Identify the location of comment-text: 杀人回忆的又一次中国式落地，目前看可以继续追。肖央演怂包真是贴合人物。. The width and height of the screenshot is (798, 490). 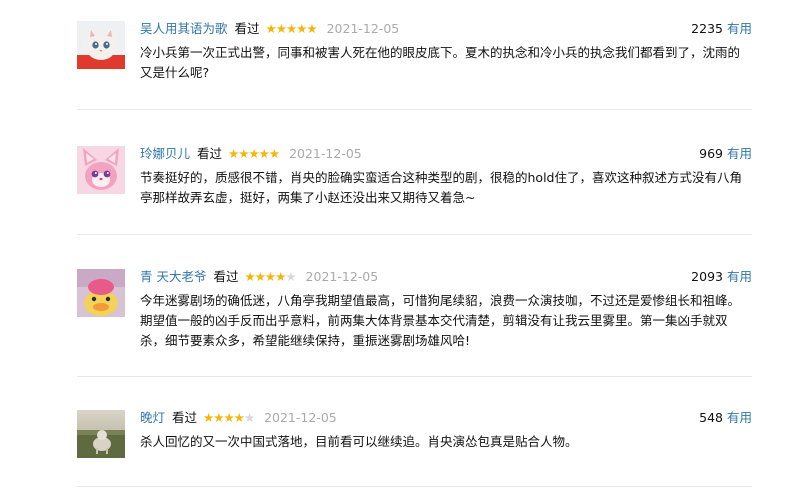
(359, 441).